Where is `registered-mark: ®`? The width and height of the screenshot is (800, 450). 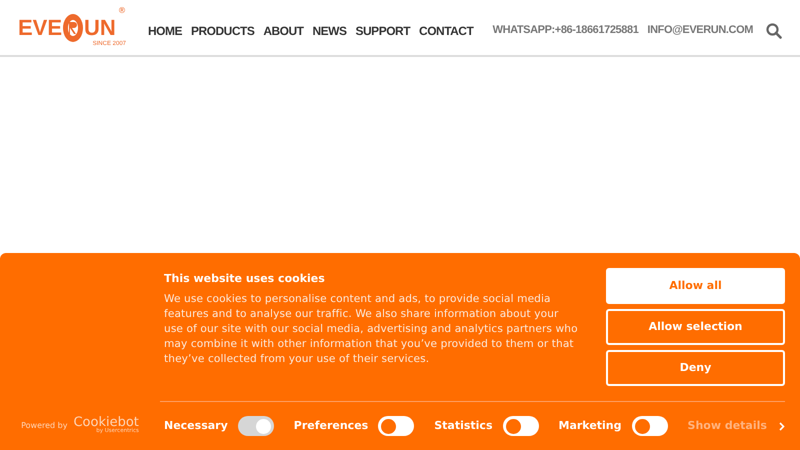
registered-mark: ® is located at coordinates (122, 10).